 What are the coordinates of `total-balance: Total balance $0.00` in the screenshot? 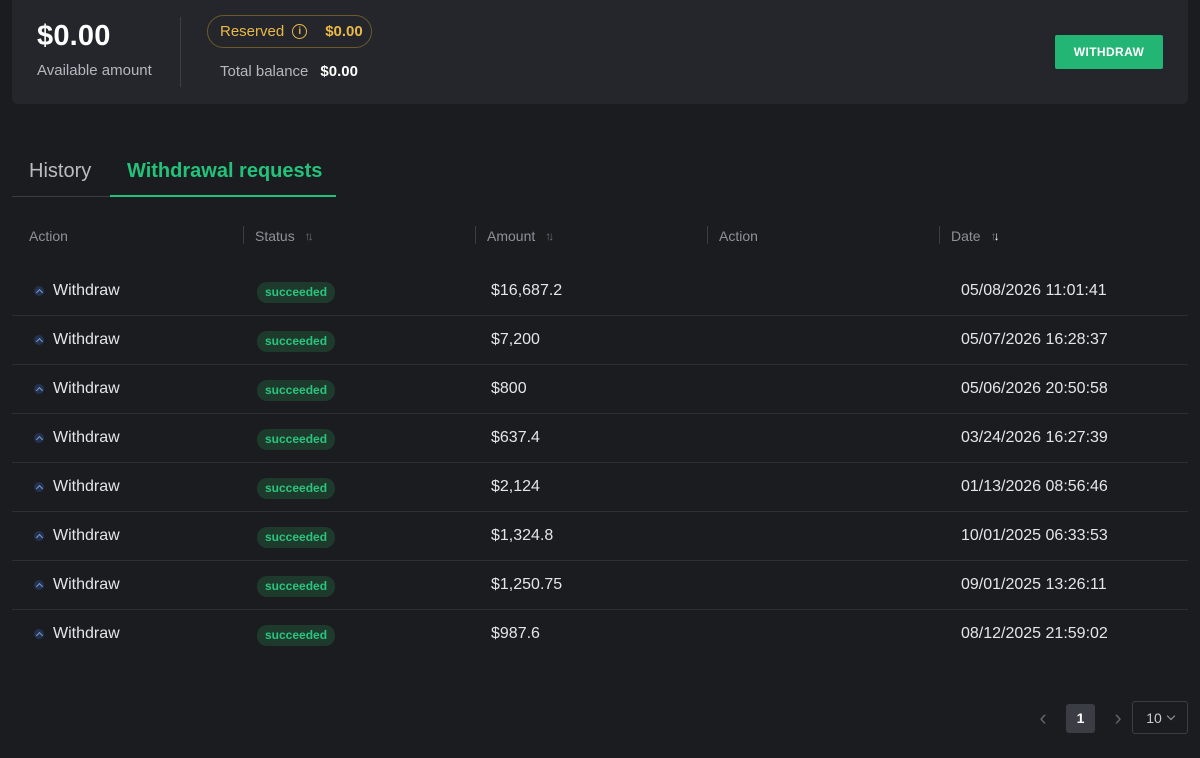 It's located at (289, 71).